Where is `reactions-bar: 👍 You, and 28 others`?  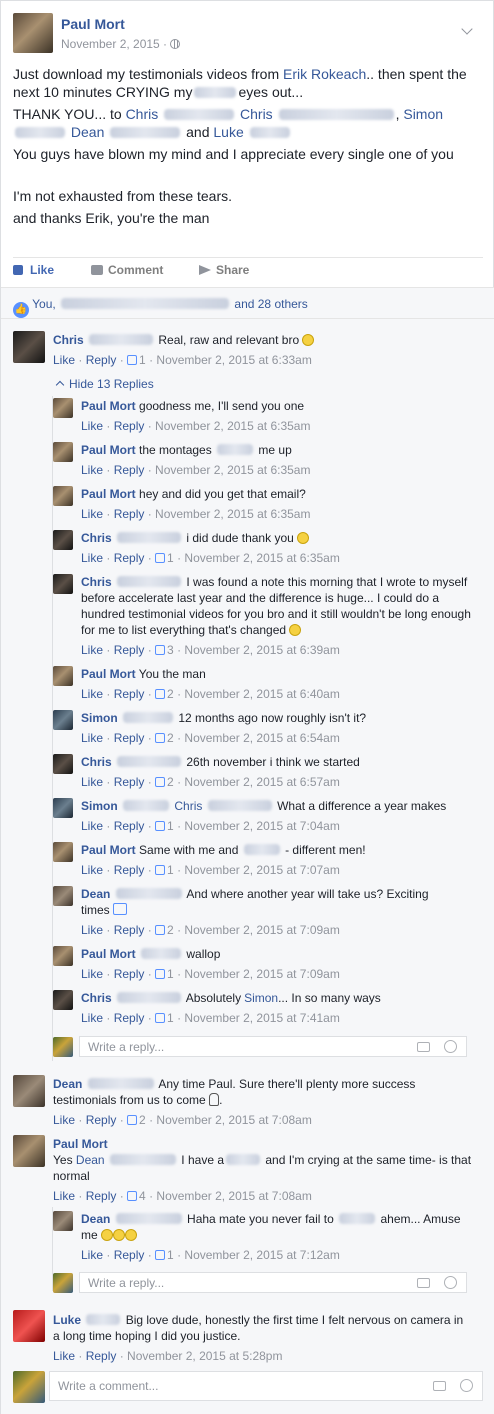 reactions-bar: 👍 You, and 28 others is located at coordinates (247, 303).